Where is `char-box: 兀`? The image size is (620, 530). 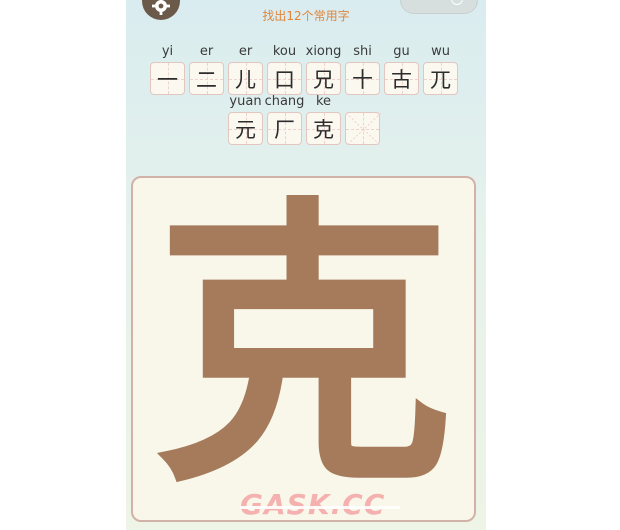
char-box: 兀 is located at coordinates (440, 78).